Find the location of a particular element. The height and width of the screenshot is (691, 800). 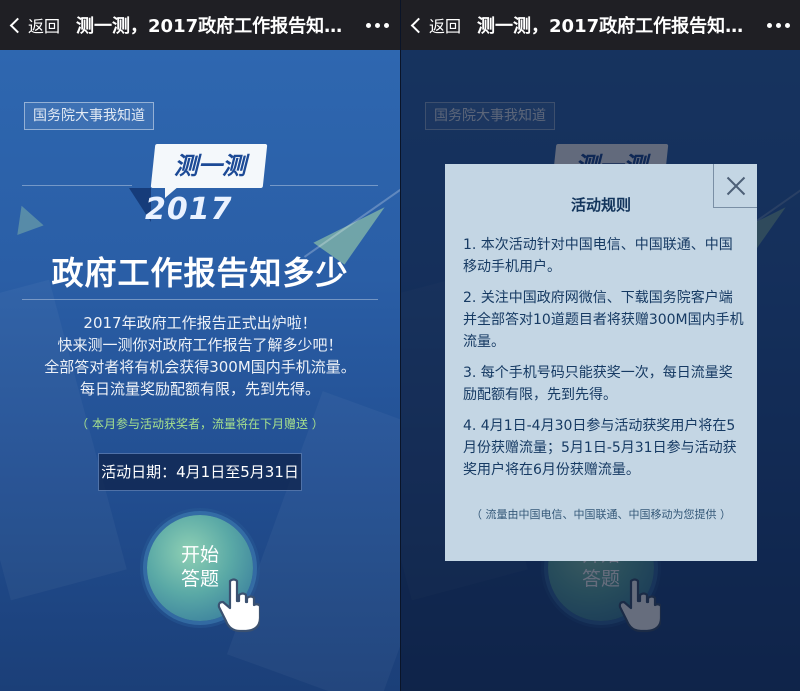

start-label-line: 开始 is located at coordinates (199, 555).